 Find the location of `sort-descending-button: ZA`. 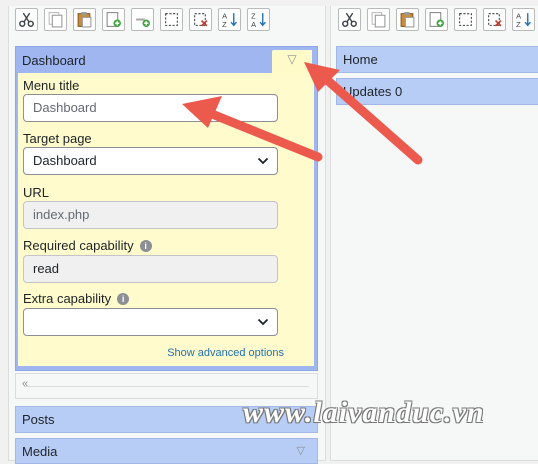

sort-descending-button: ZA is located at coordinates (258, 19).